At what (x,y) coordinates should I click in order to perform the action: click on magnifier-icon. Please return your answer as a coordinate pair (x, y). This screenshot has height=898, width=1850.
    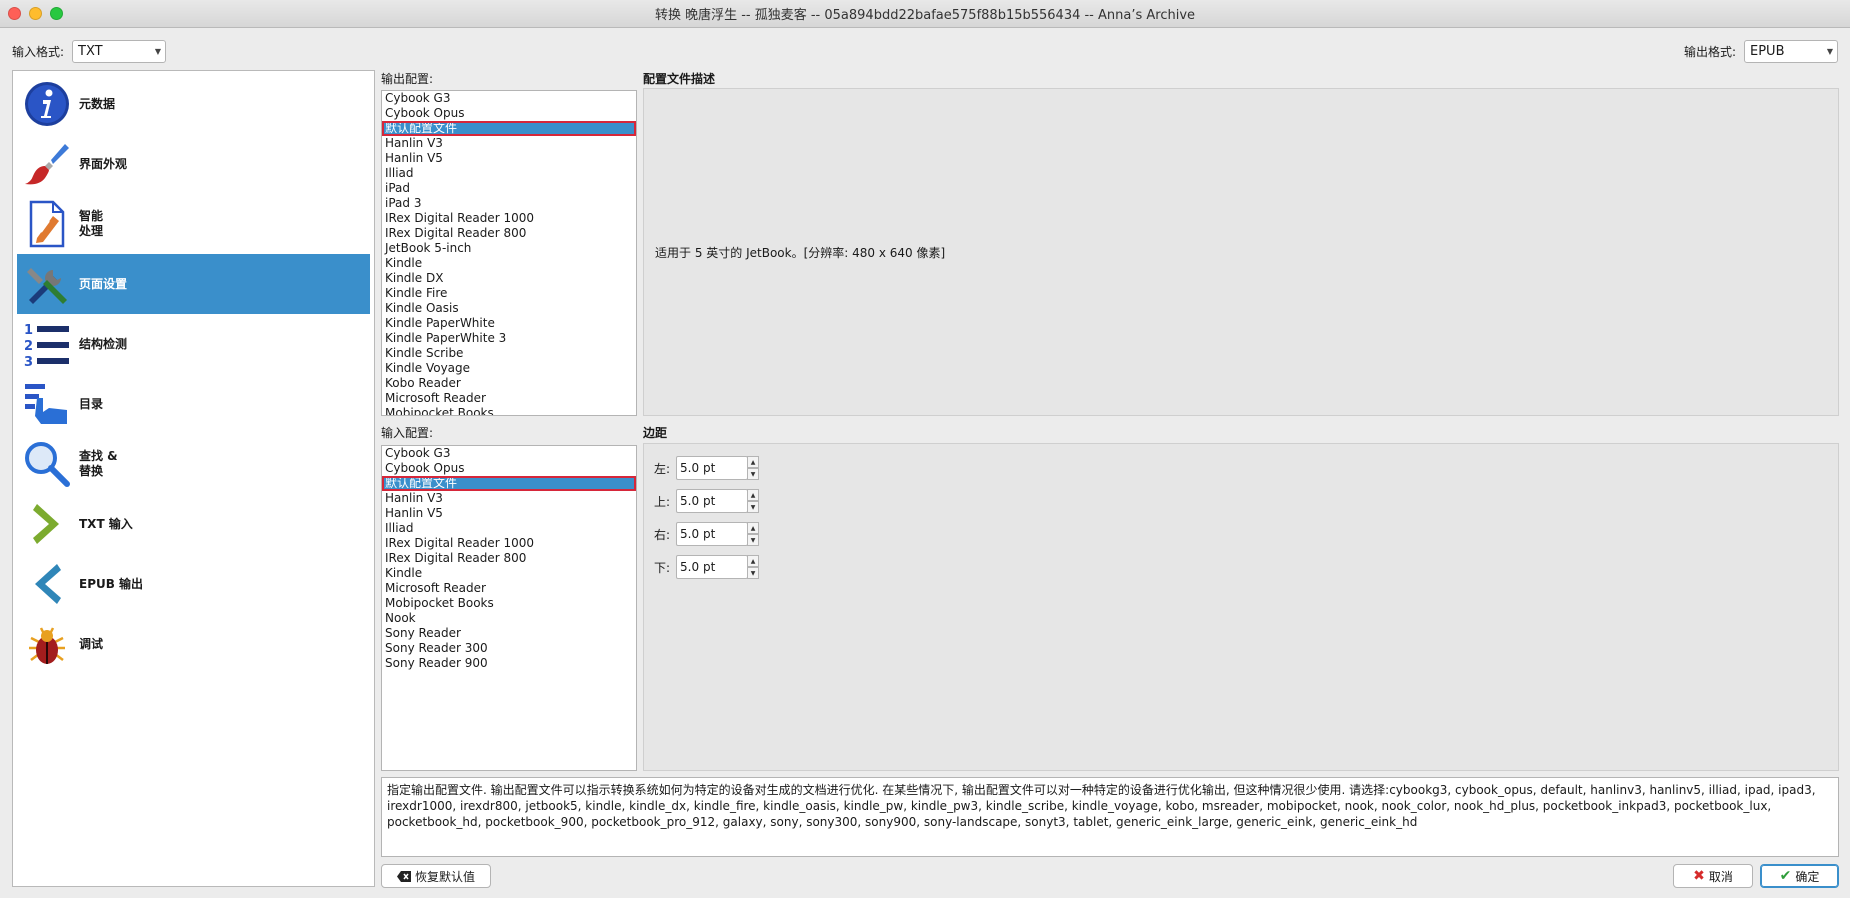
    Looking at the image, I should click on (47, 464).